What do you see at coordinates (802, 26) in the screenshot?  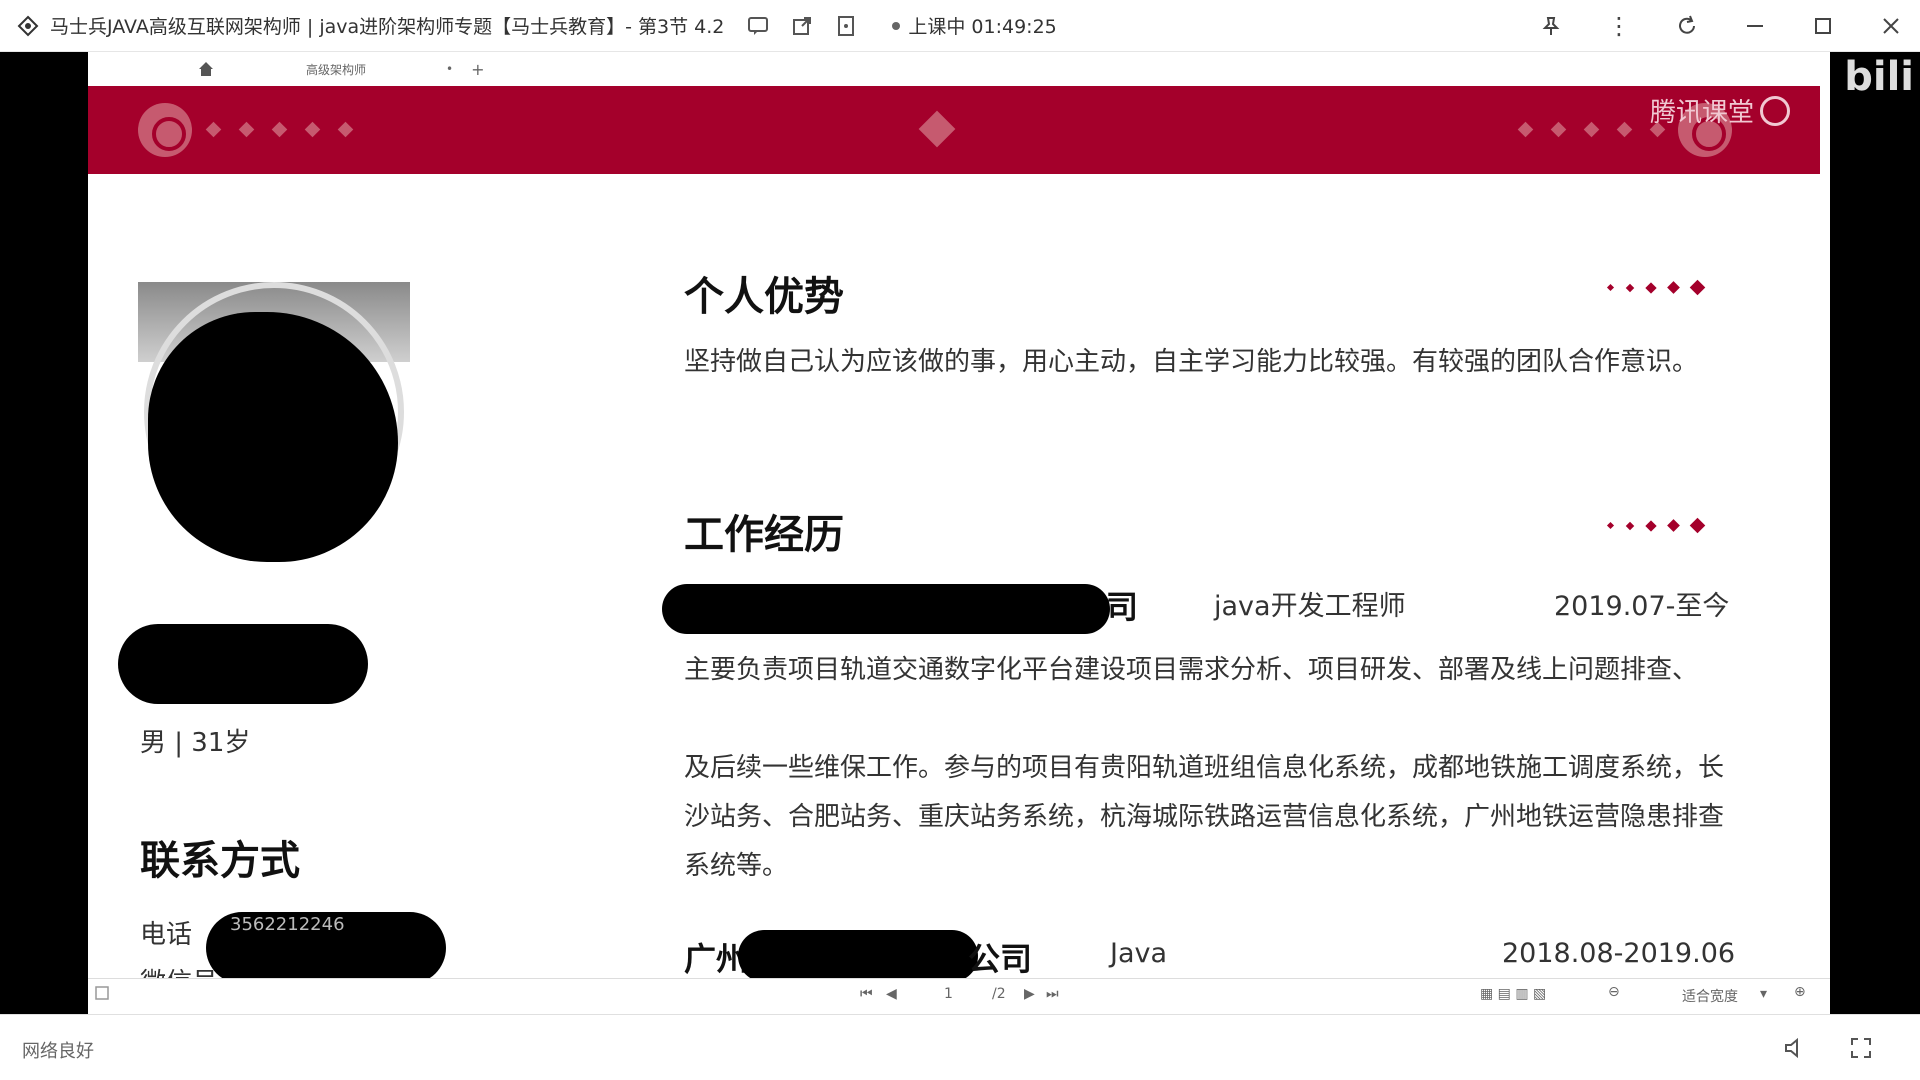 I see `share-icon` at bounding box center [802, 26].